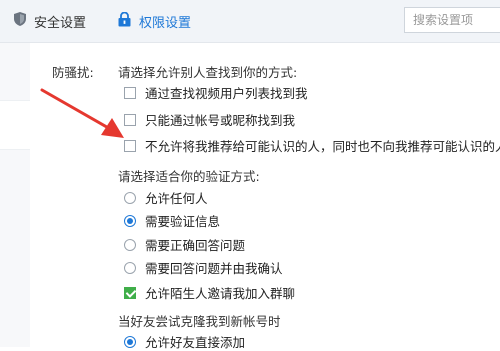  Describe the element at coordinates (176, 198) in the screenshot. I see `verify-option-label: 允许任何人` at that location.